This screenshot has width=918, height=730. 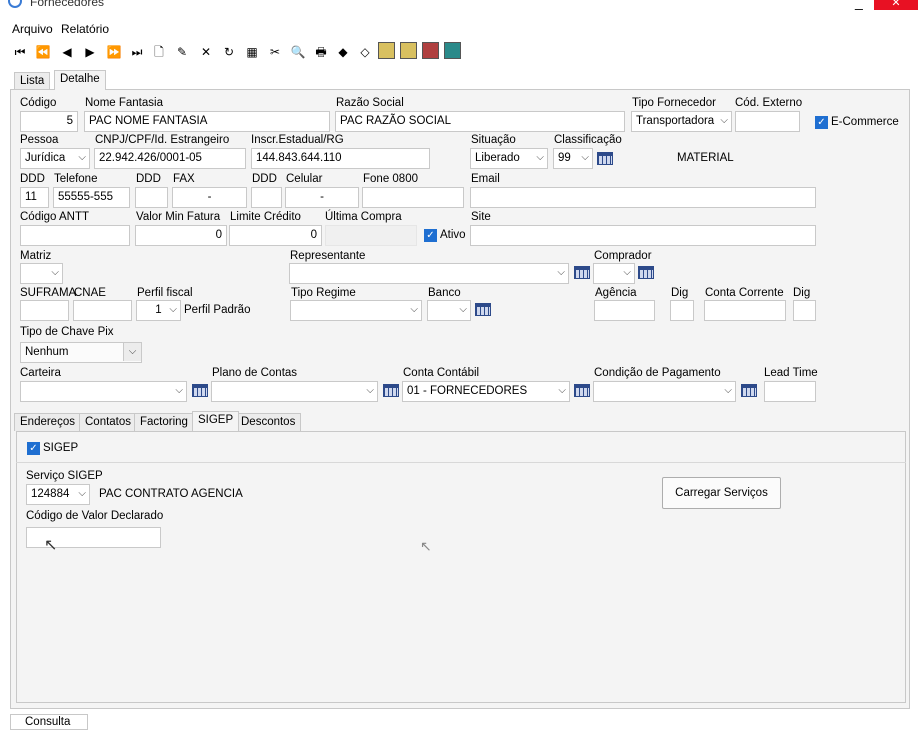 What do you see at coordinates (896, 5) in the screenshot?
I see `close-button: ✕` at bounding box center [896, 5].